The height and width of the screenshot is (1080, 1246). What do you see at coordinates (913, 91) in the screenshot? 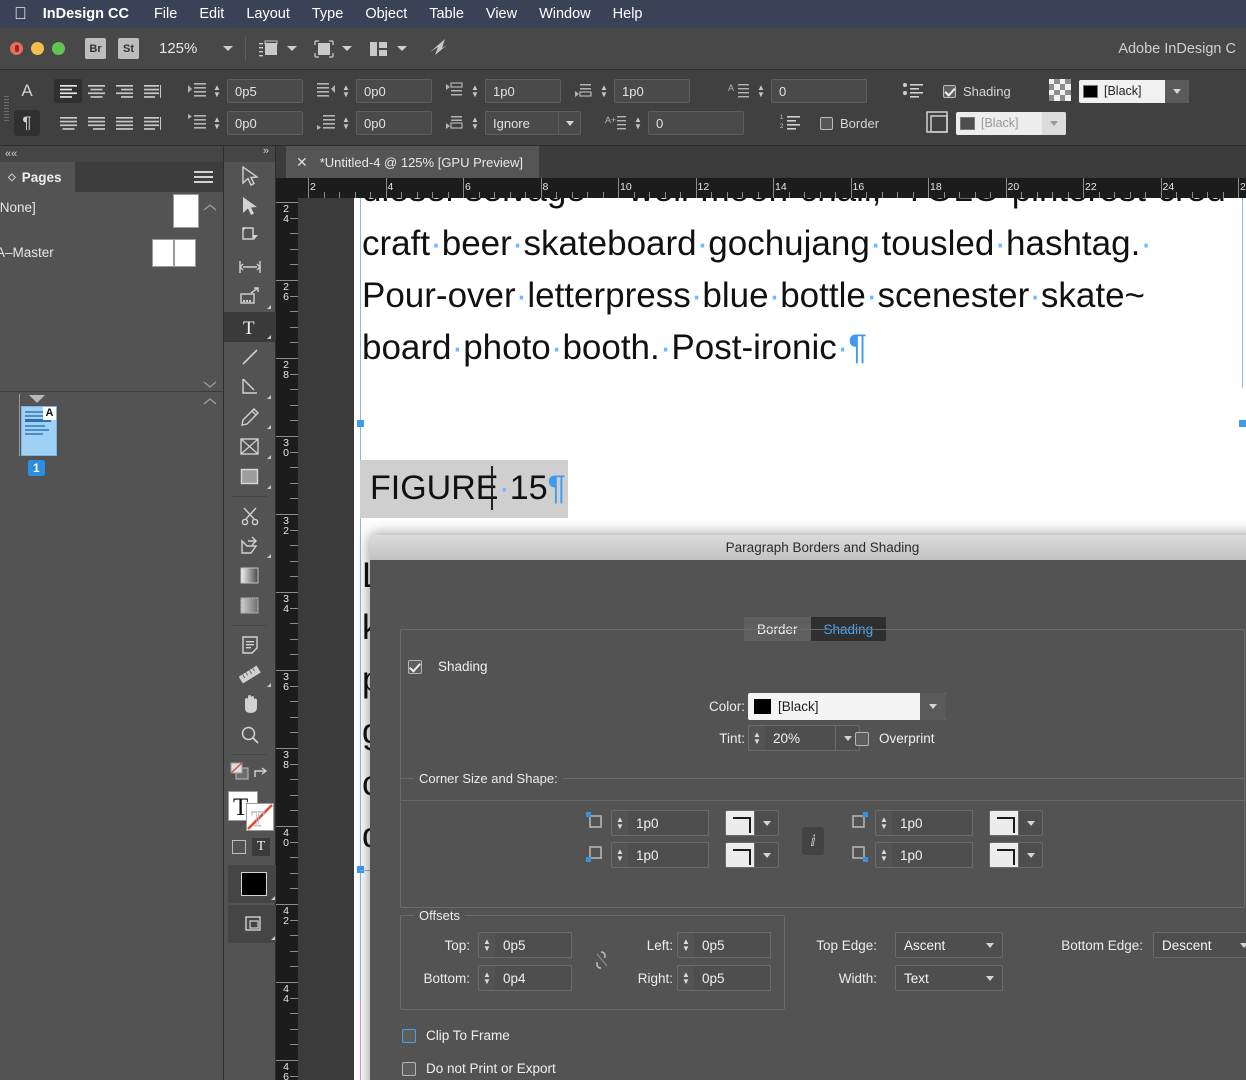
I see `bulleted-list-button` at bounding box center [913, 91].